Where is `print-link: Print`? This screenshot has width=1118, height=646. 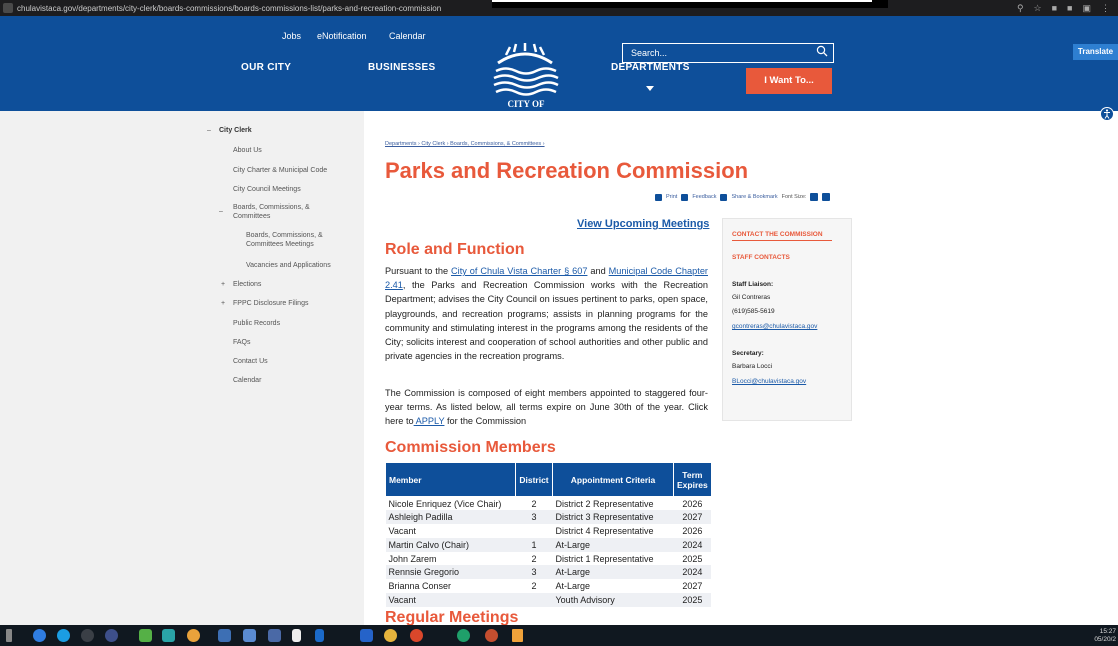 print-link: Print is located at coordinates (671, 197).